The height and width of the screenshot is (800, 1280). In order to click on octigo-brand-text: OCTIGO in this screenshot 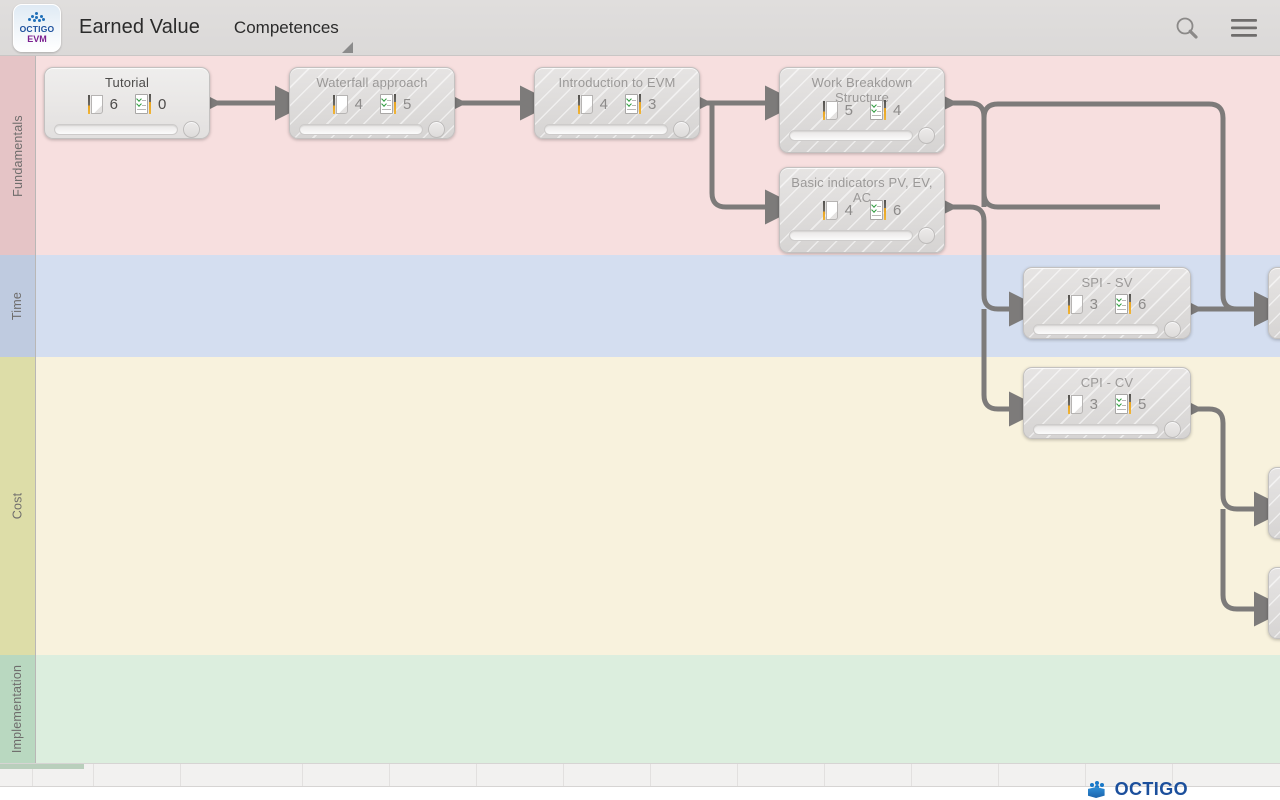, I will do `click(1151, 789)`.